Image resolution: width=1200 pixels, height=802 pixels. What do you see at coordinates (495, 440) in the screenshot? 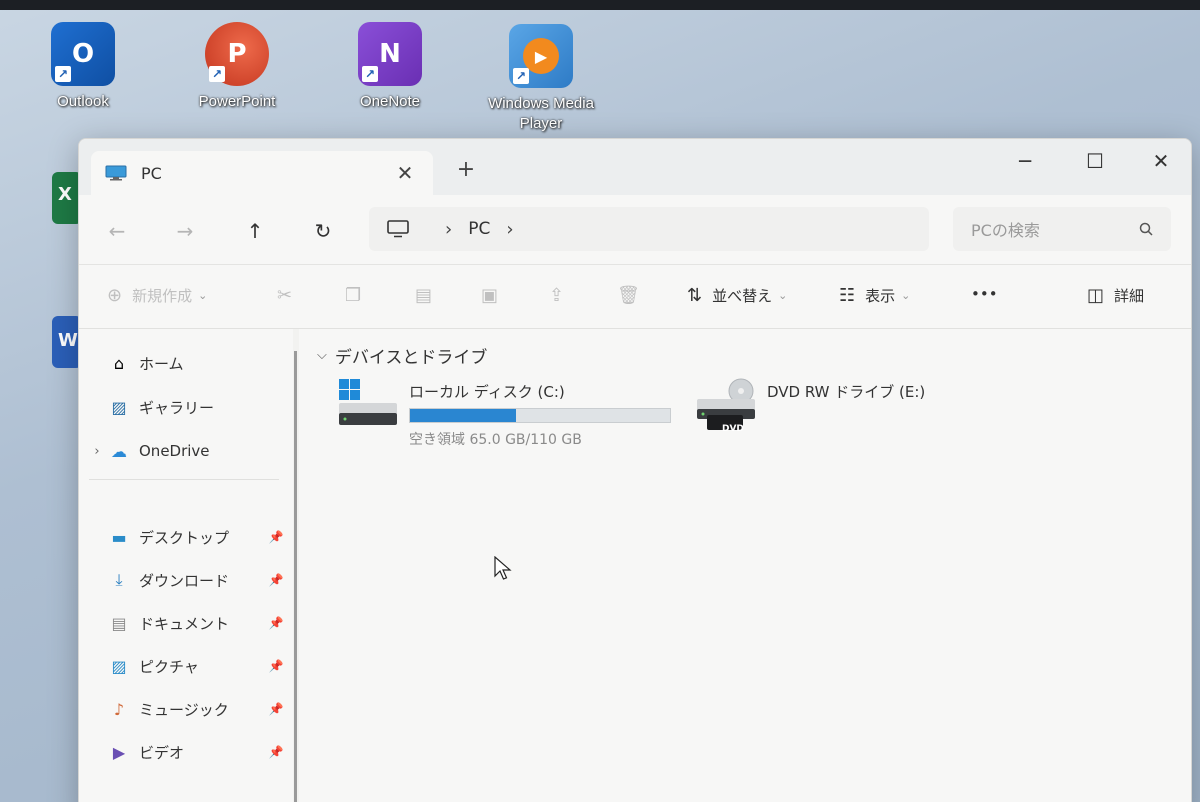
I see `drive-free-space: 空き領域 65.0 GB/110 GB` at bounding box center [495, 440].